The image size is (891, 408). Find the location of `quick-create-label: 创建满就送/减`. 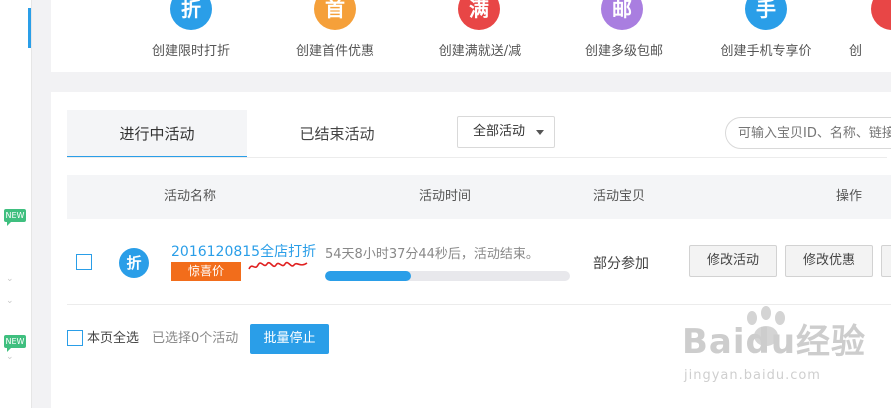

quick-create-label: 创建满就送/减 is located at coordinates (480, 51).